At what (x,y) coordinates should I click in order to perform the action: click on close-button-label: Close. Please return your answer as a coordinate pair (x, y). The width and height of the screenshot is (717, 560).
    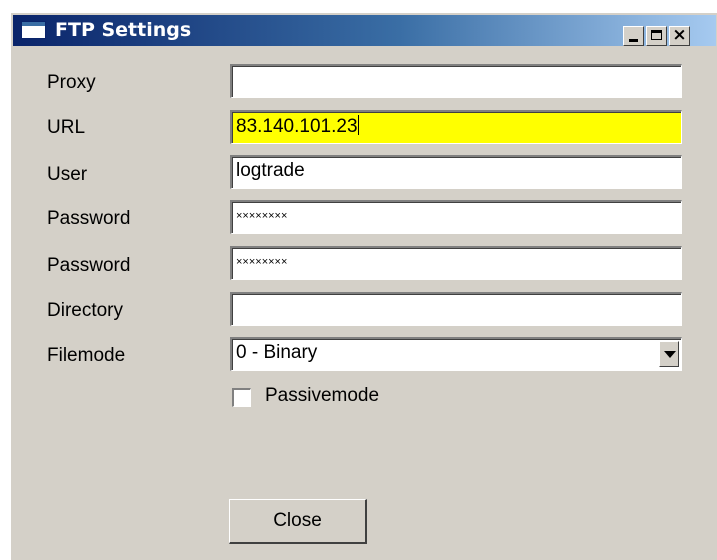
    Looking at the image, I should click on (297, 520).